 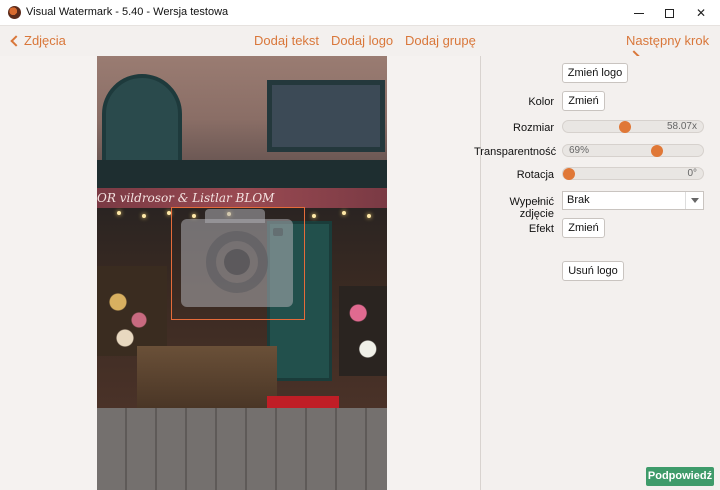 What do you see at coordinates (326, 116) in the screenshot?
I see `photo-upper-window` at bounding box center [326, 116].